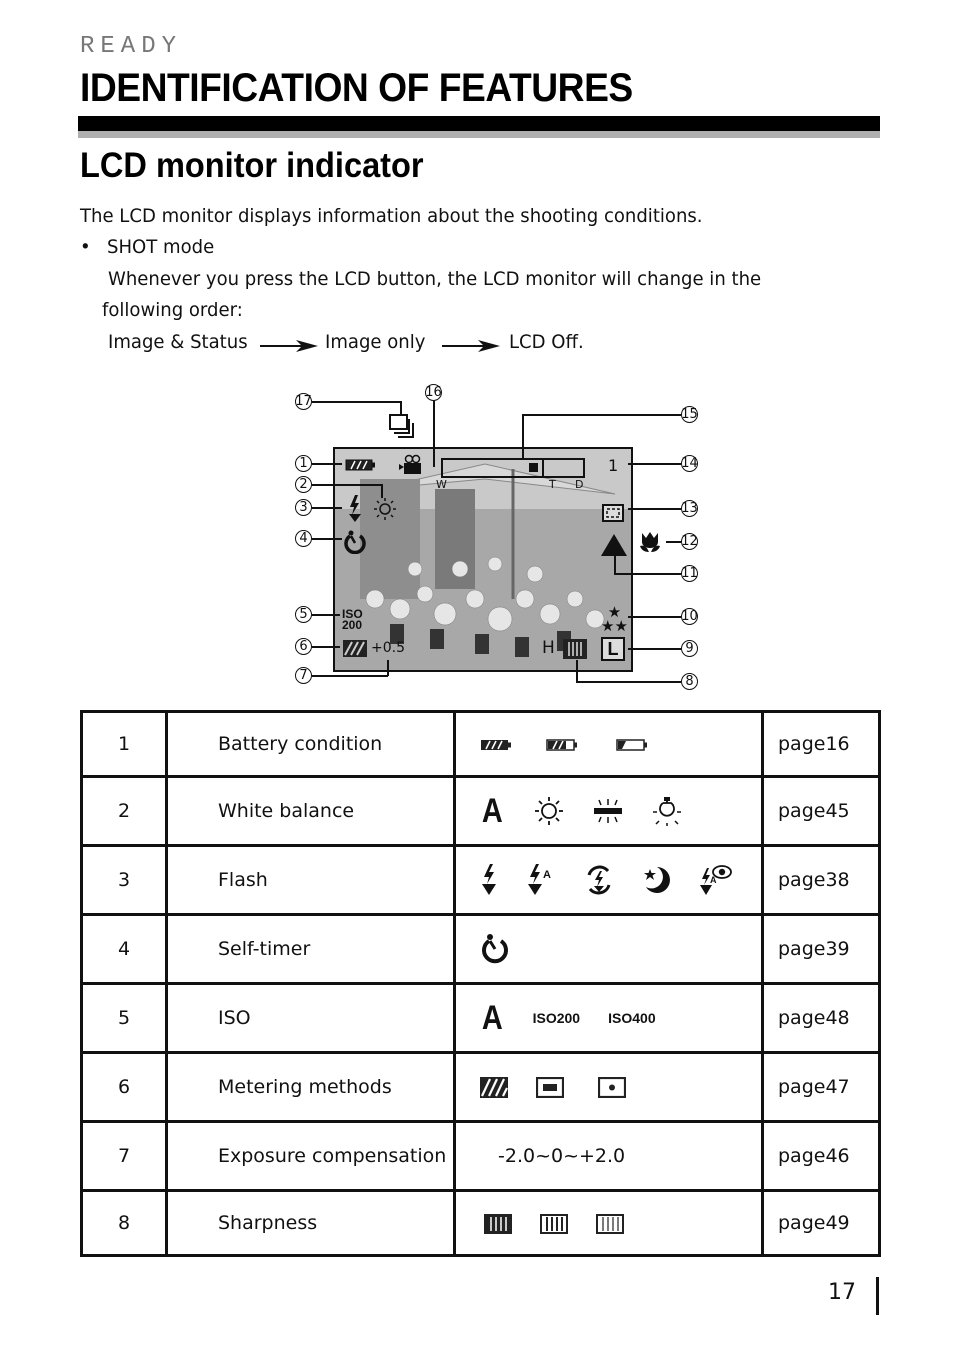  What do you see at coordinates (355, 542) in the screenshot?
I see `self-timer-icon` at bounding box center [355, 542].